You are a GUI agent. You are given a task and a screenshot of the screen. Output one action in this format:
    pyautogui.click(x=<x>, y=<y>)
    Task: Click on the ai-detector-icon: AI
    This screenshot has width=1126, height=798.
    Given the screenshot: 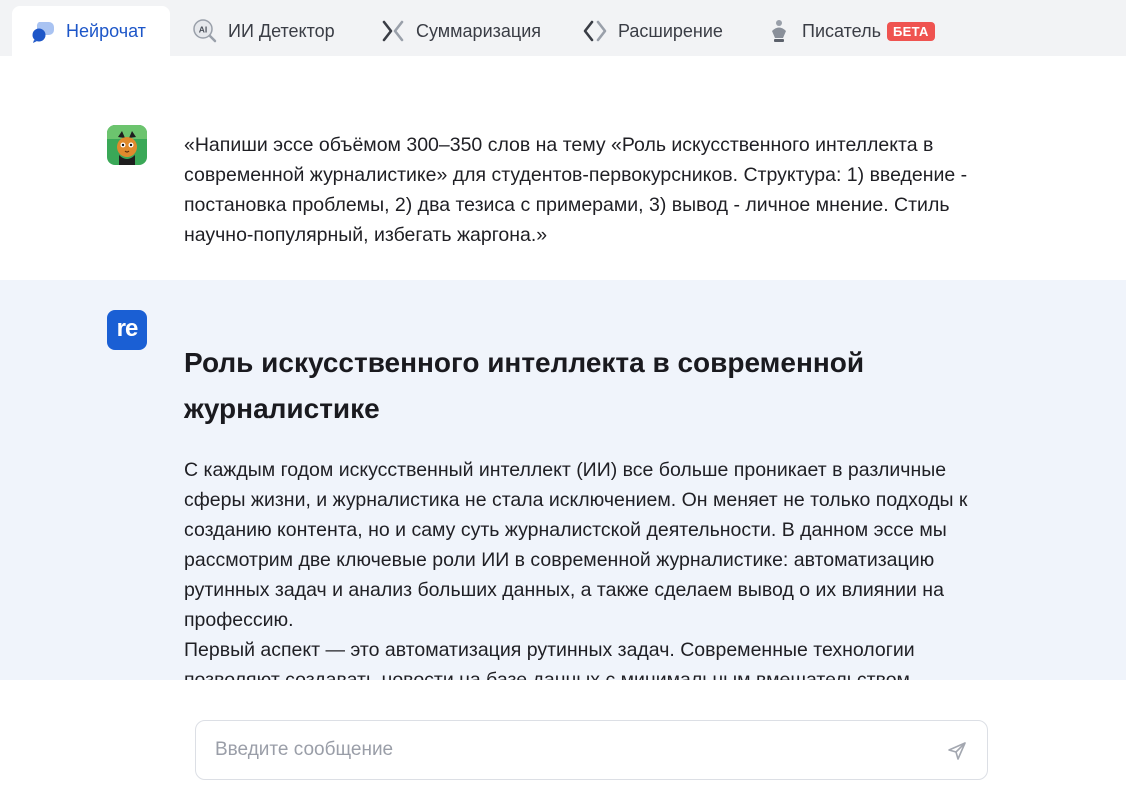 What is the action you would take?
    pyautogui.click(x=205, y=31)
    